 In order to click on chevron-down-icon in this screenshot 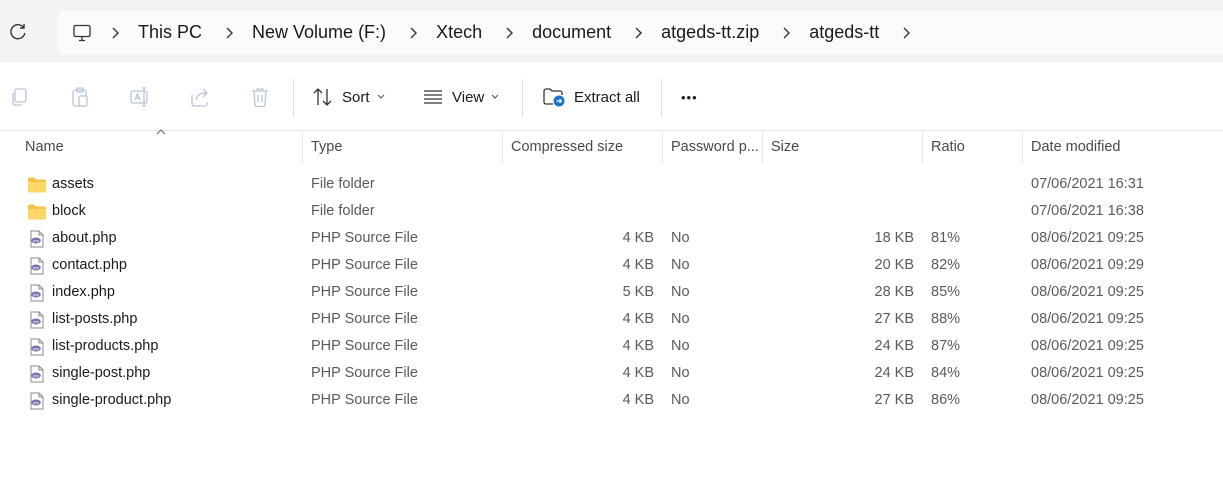, I will do `click(380, 96)`.